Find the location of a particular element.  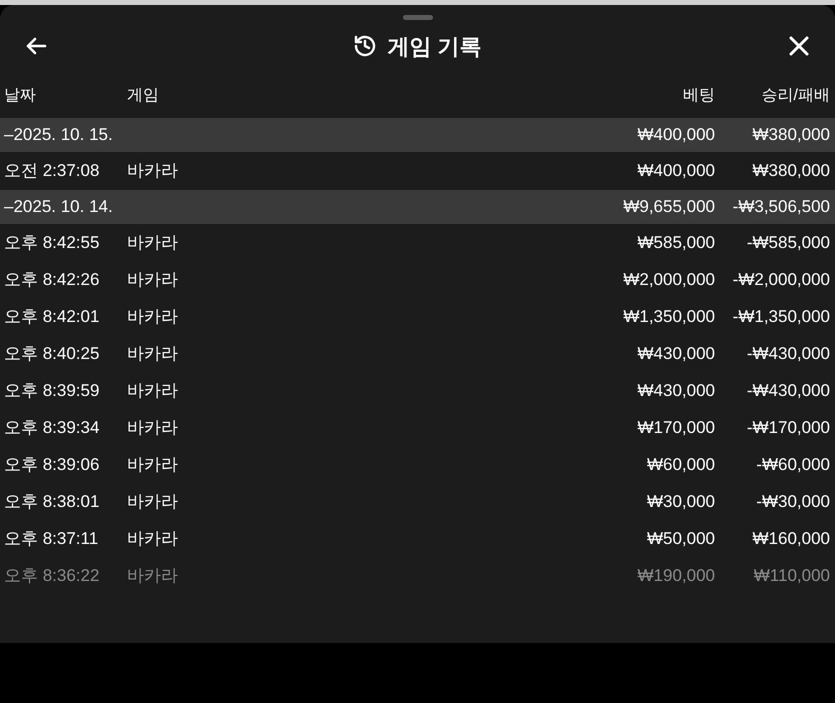

window-title: 게임 기록 is located at coordinates (434, 46).